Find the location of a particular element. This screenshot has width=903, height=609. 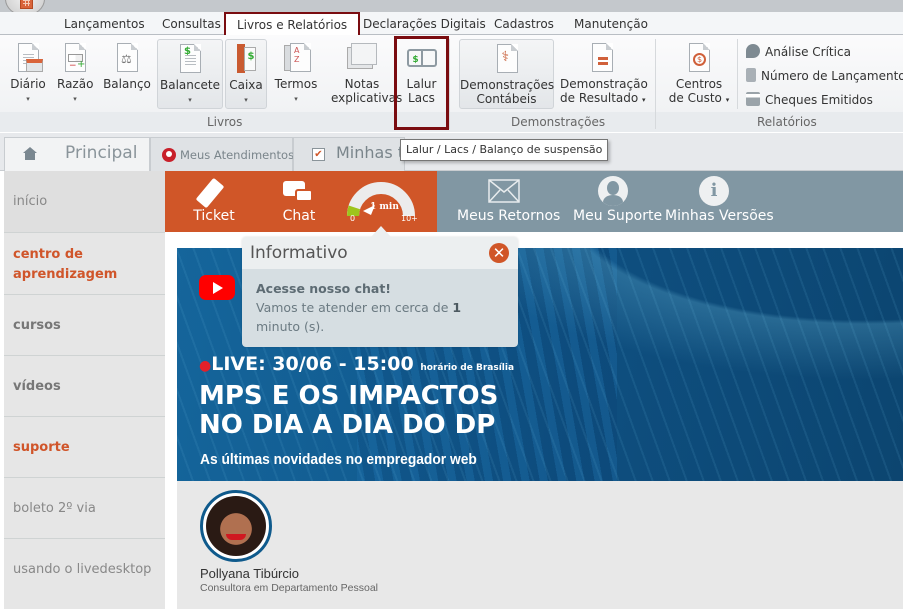

nav-cursos: cursos is located at coordinates (84, 325).